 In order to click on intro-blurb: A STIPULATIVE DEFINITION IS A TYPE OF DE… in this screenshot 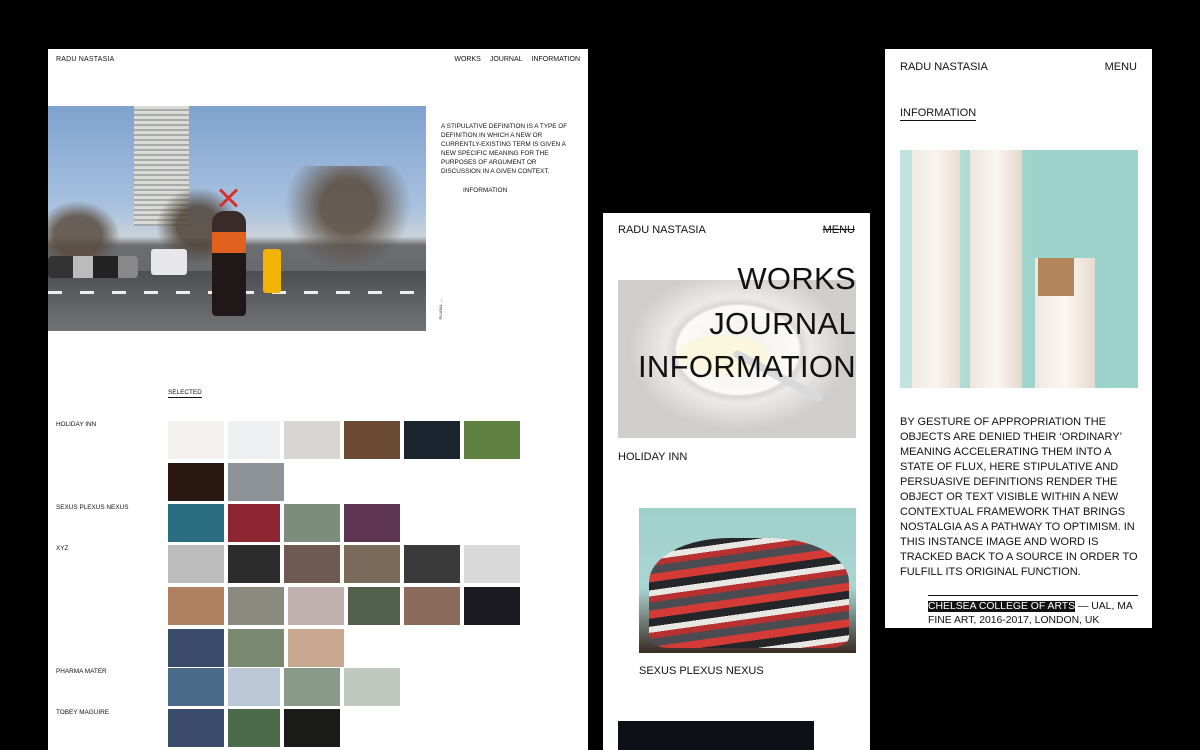, I will do `click(504, 149)`.